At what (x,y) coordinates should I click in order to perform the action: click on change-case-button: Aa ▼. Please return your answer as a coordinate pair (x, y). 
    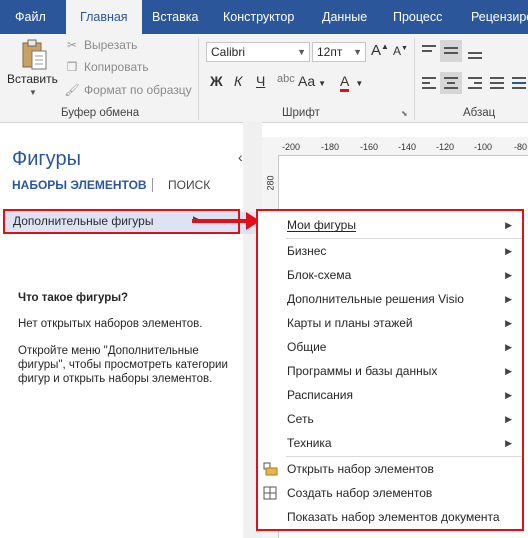
    Looking at the image, I should click on (312, 81).